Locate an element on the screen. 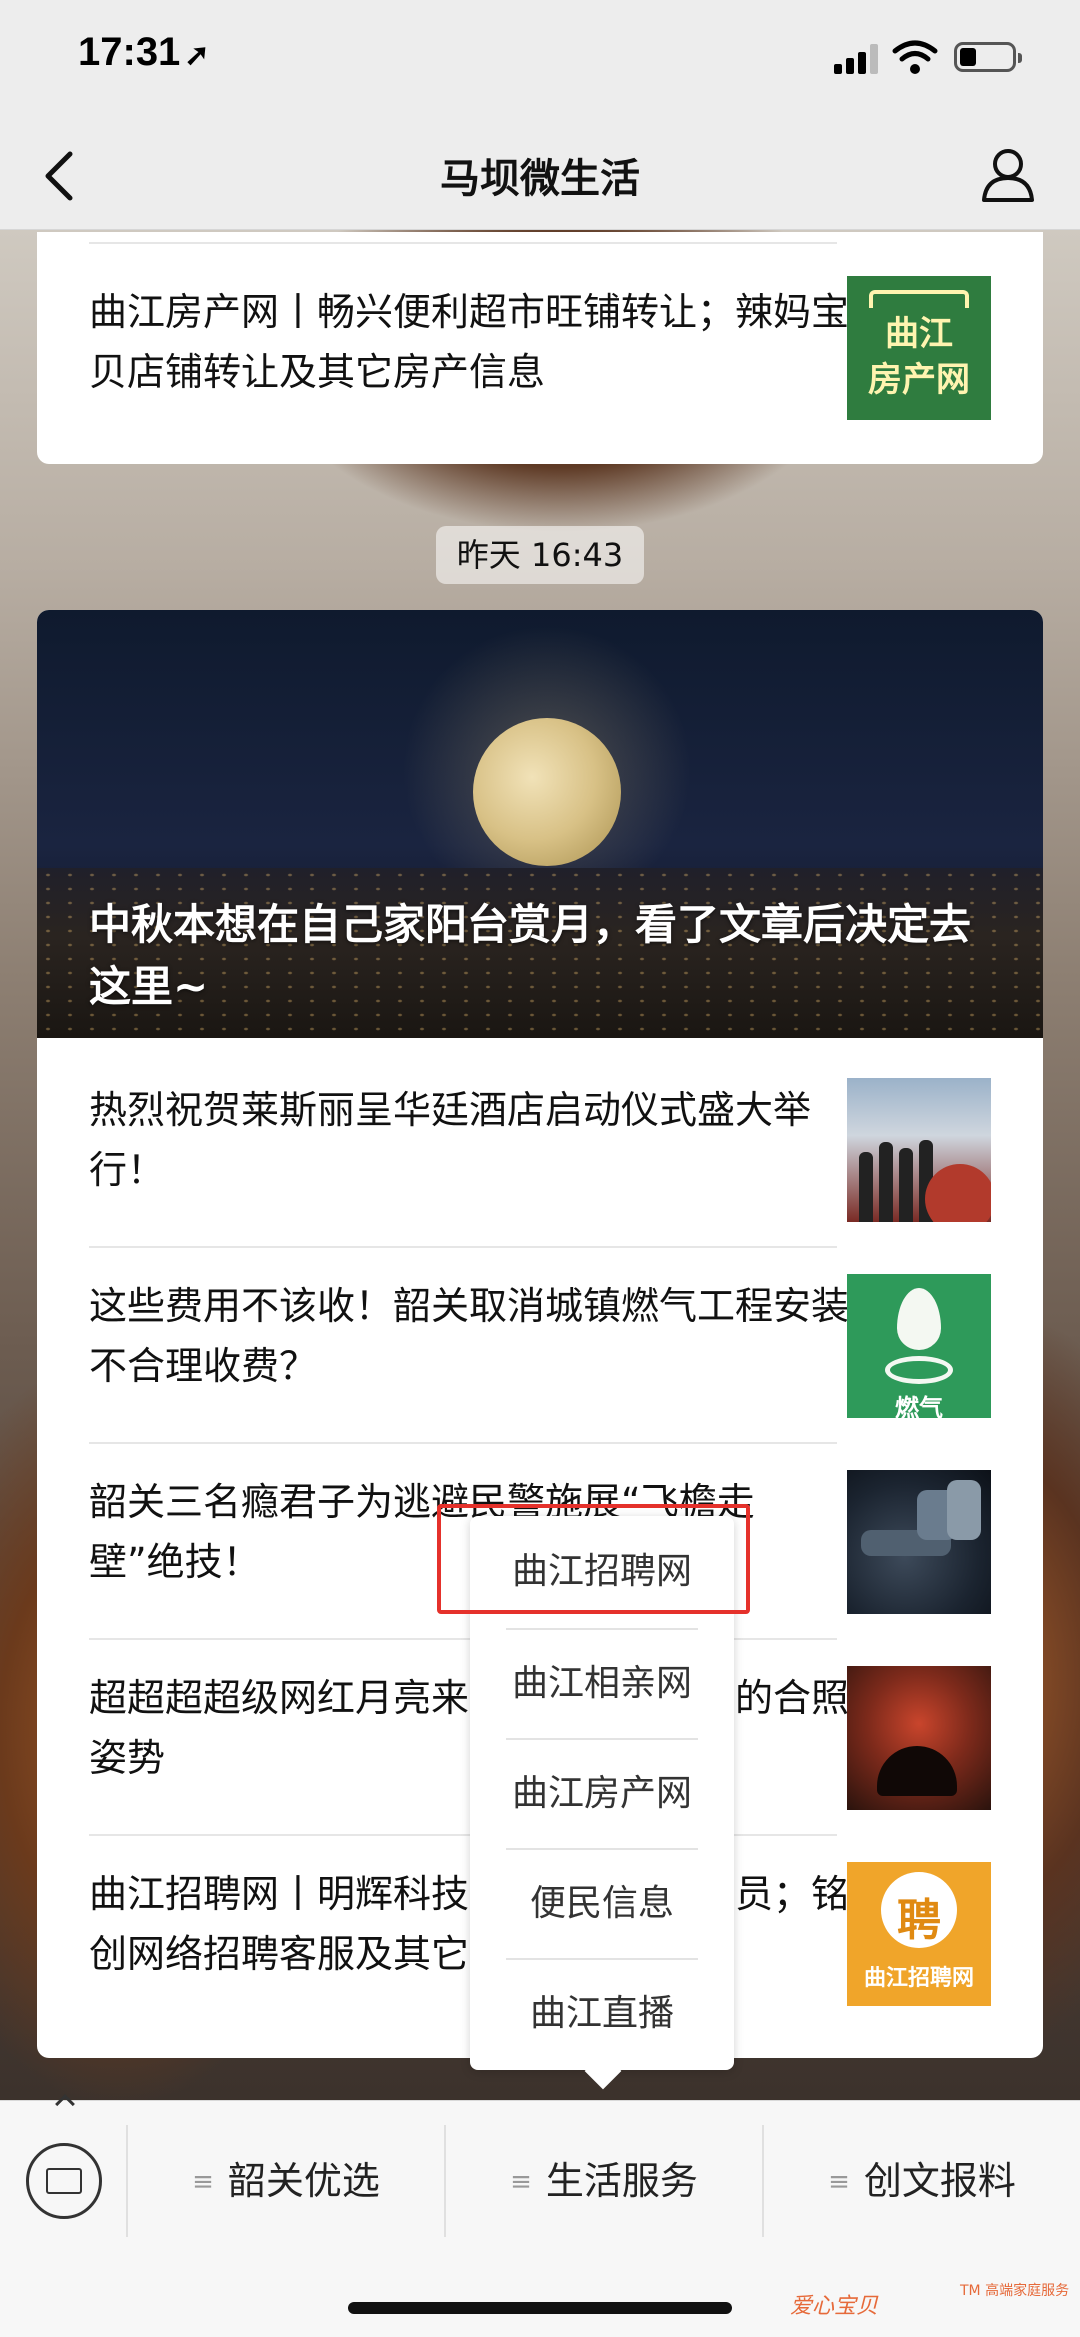  popup-item-dating: 曲江相亲网 is located at coordinates (602, 1684).